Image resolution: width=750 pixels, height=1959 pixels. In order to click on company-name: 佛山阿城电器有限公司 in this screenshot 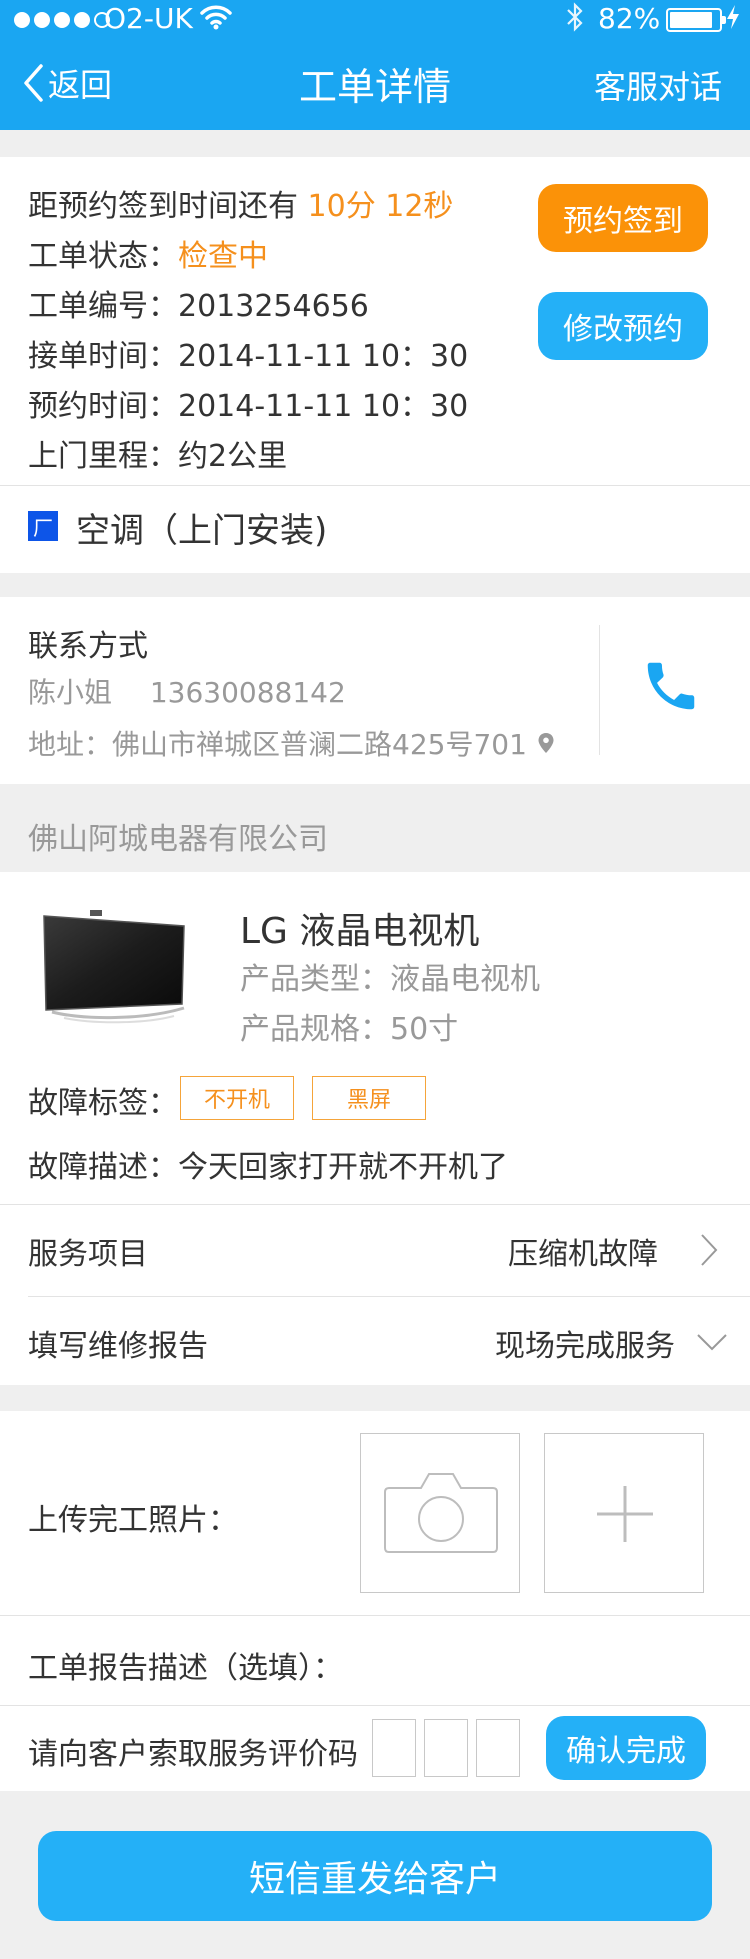, I will do `click(178, 839)`.